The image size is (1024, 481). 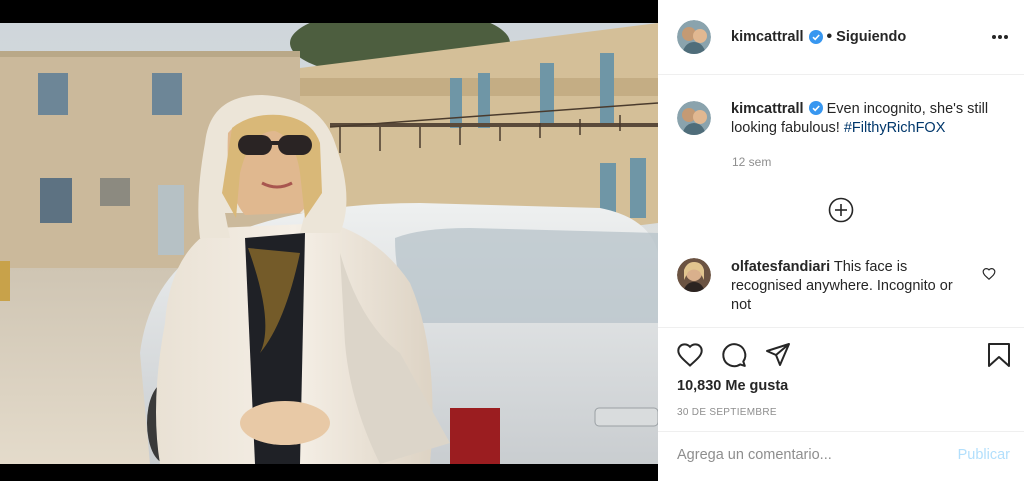 What do you see at coordinates (1000, 37) in the screenshot?
I see `more-options-icon` at bounding box center [1000, 37].